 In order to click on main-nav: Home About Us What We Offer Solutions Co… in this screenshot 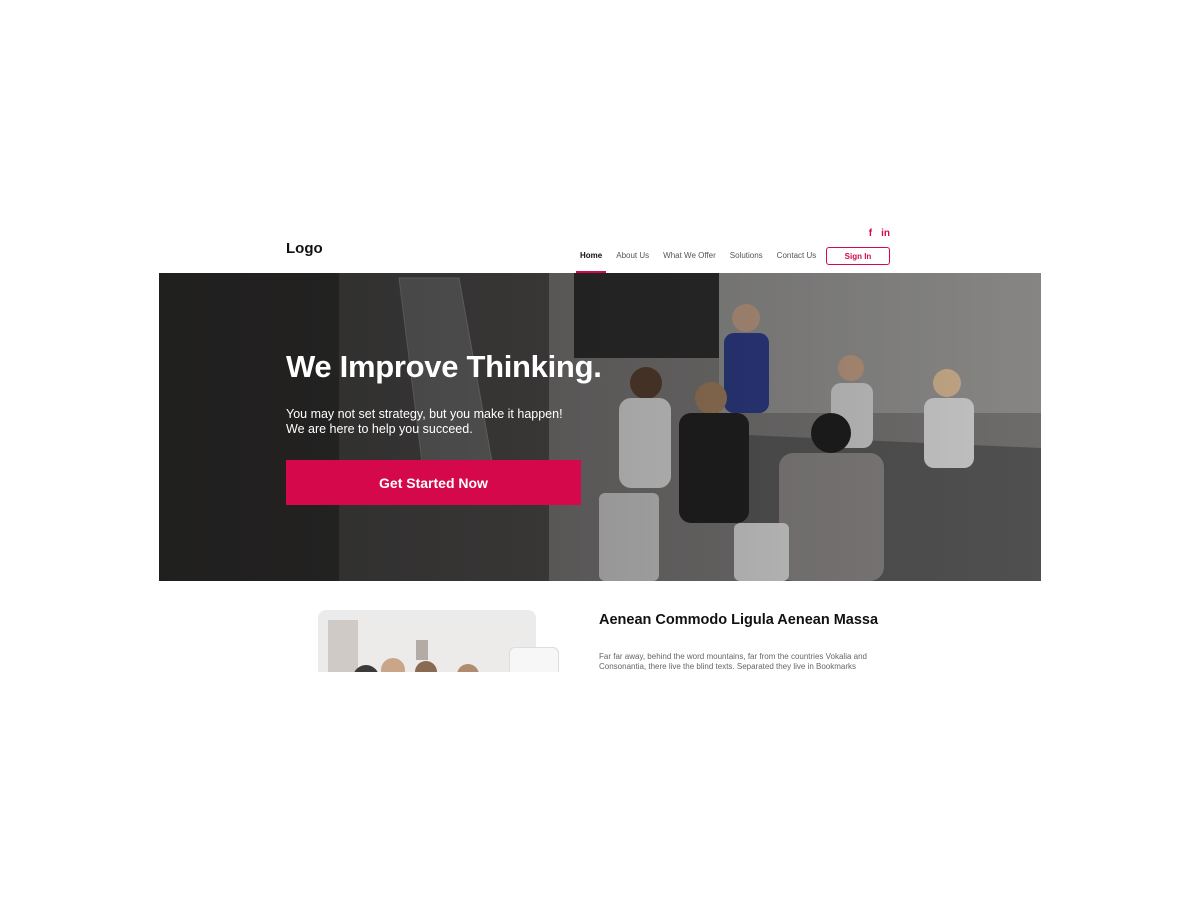, I will do `click(701, 258)`.